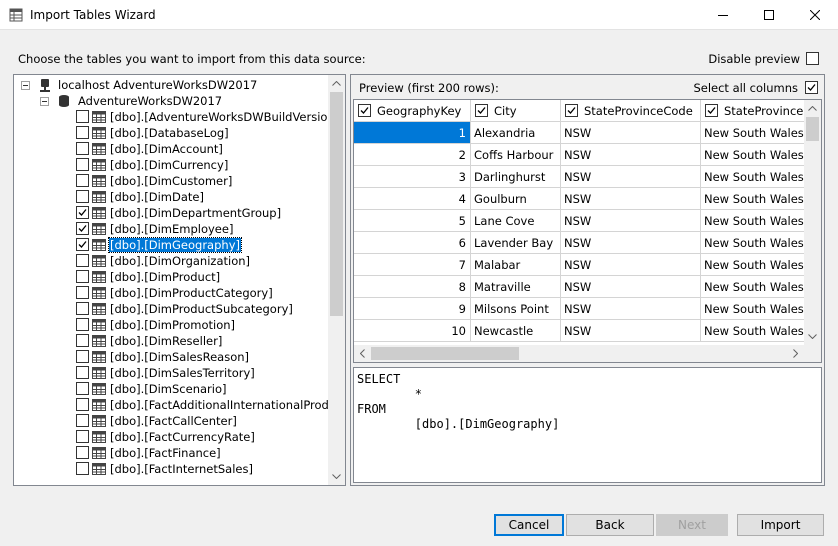 The width and height of the screenshot is (838, 546). Describe the element at coordinates (610, 525) in the screenshot. I see `back-button: Back` at that location.